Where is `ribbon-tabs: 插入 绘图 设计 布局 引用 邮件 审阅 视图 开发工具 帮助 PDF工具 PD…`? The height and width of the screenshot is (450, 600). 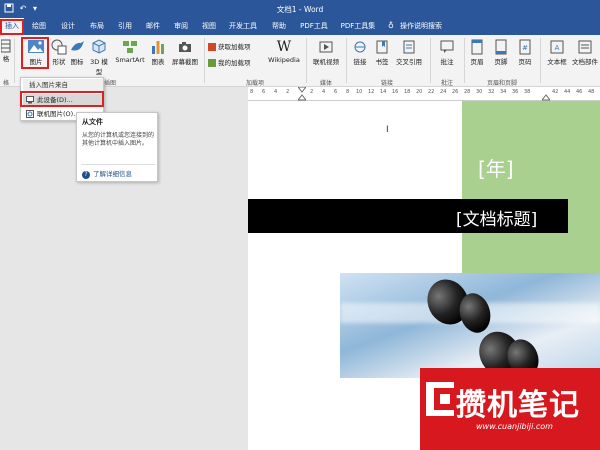
ribbon-tabs: 插入 绘图 设计 布局 引用 邮件 审阅 视图 开发工具 帮助 PDF工具 PD… is located at coordinates (300, 26).